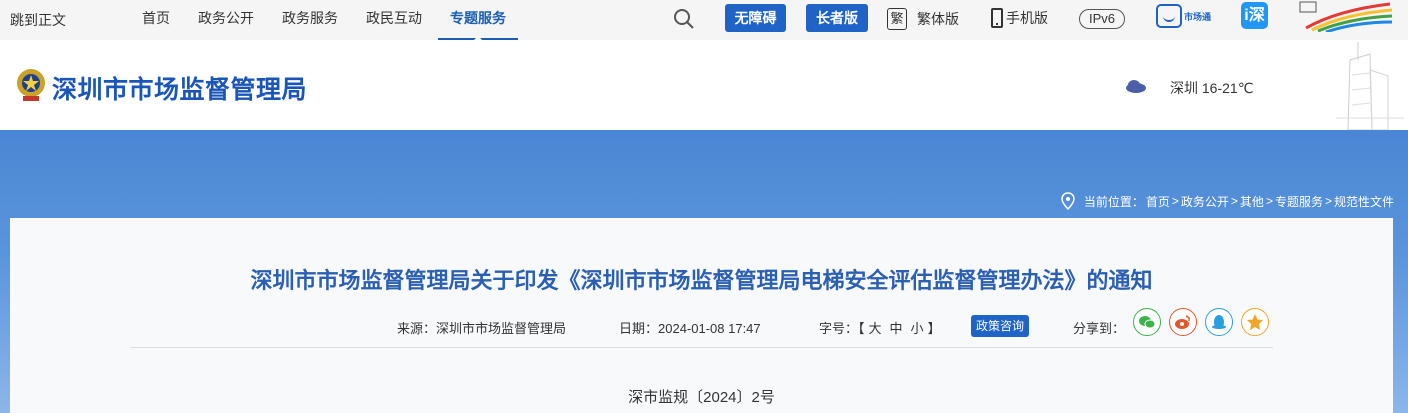 The image size is (1408, 413). Describe the element at coordinates (310, 20) in the screenshot. I see `nav-item-gov-services: 政务服务` at that location.